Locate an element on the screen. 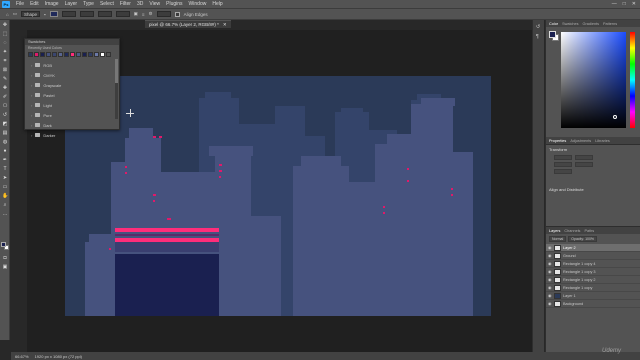  tab-layers: Layers is located at coordinates (554, 231).